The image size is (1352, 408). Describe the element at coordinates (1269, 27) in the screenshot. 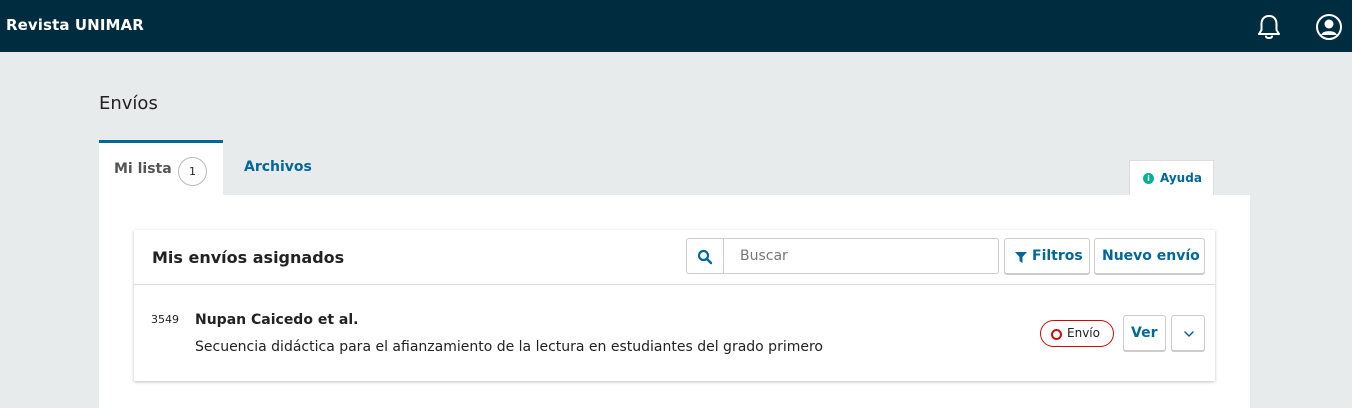

I see `bell-icon` at that location.